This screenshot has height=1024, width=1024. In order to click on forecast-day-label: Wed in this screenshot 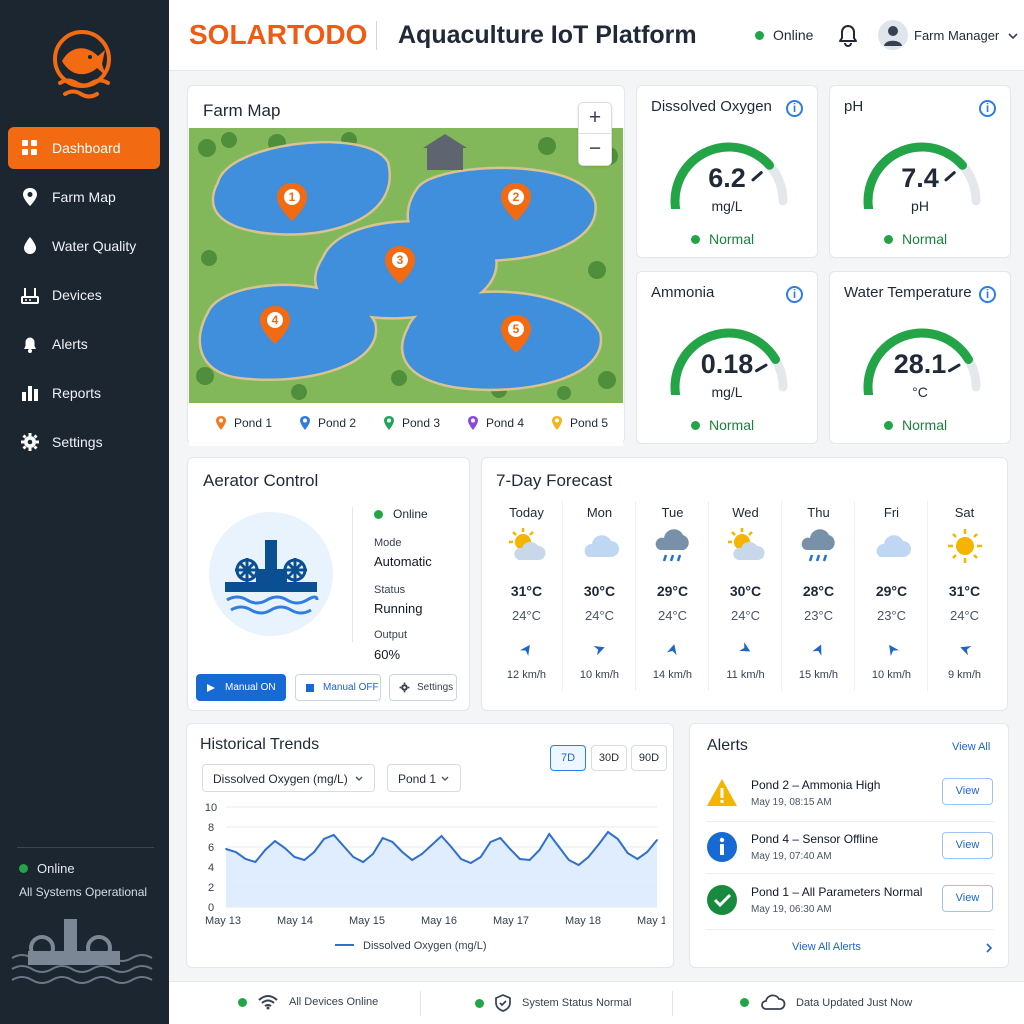, I will do `click(745, 512)`.